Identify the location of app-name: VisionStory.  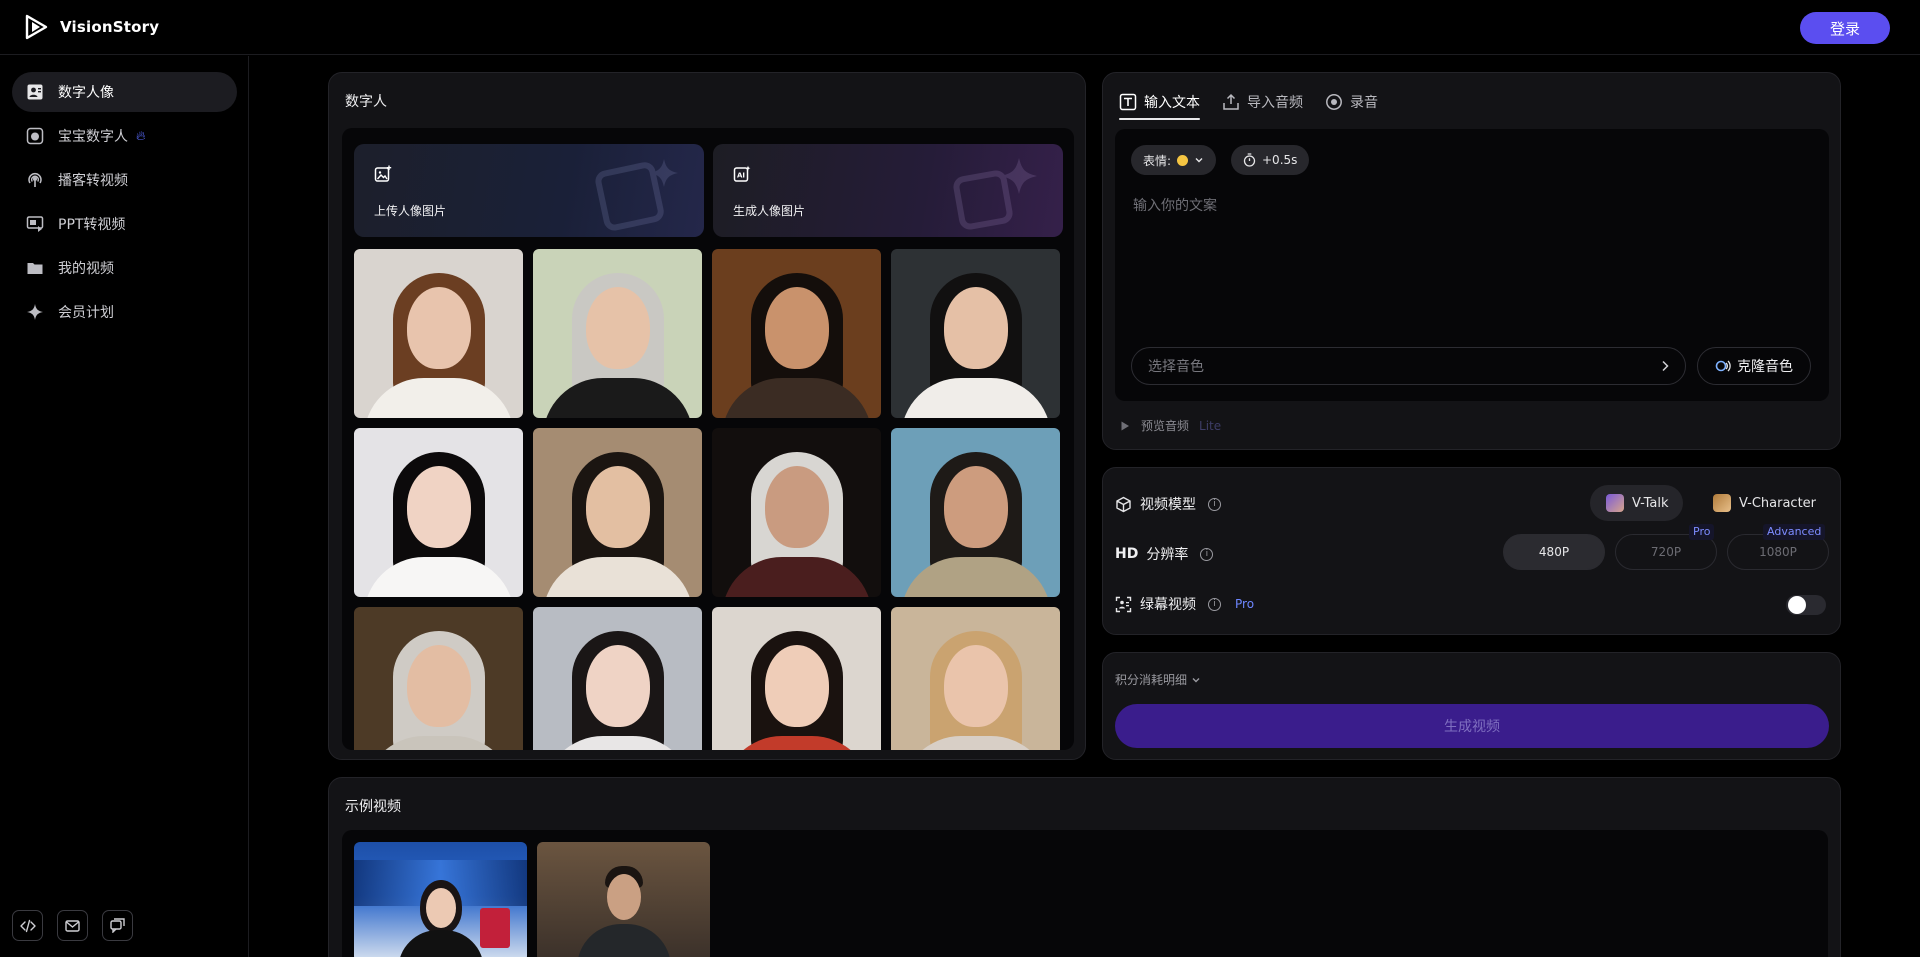
(110, 27).